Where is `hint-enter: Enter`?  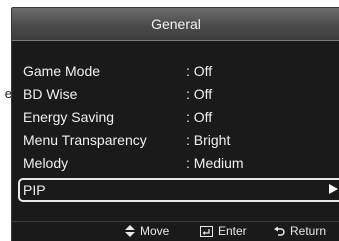 hint-enter: Enter is located at coordinates (223, 231).